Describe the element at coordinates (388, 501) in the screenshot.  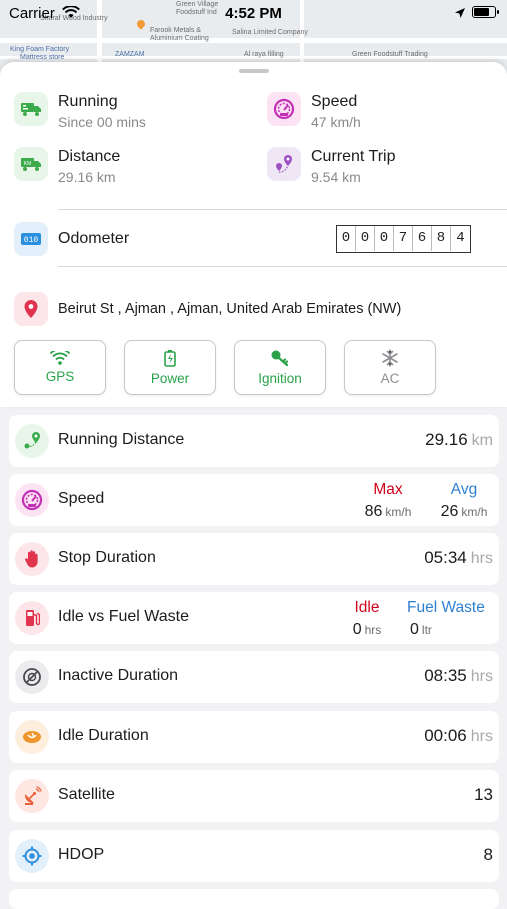
I see `speed-max: Max 86 km/h` at that location.